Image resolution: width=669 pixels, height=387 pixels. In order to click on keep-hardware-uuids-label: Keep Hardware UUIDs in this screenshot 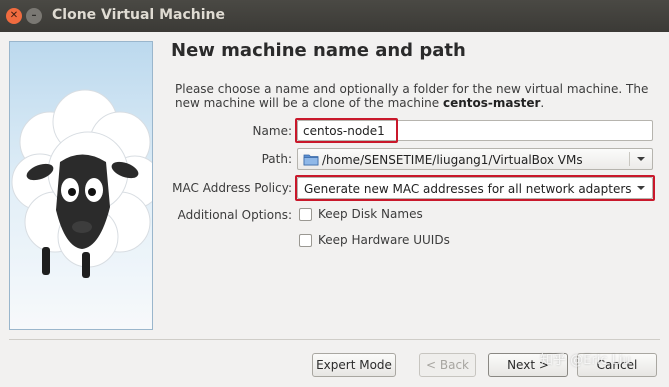, I will do `click(384, 240)`.